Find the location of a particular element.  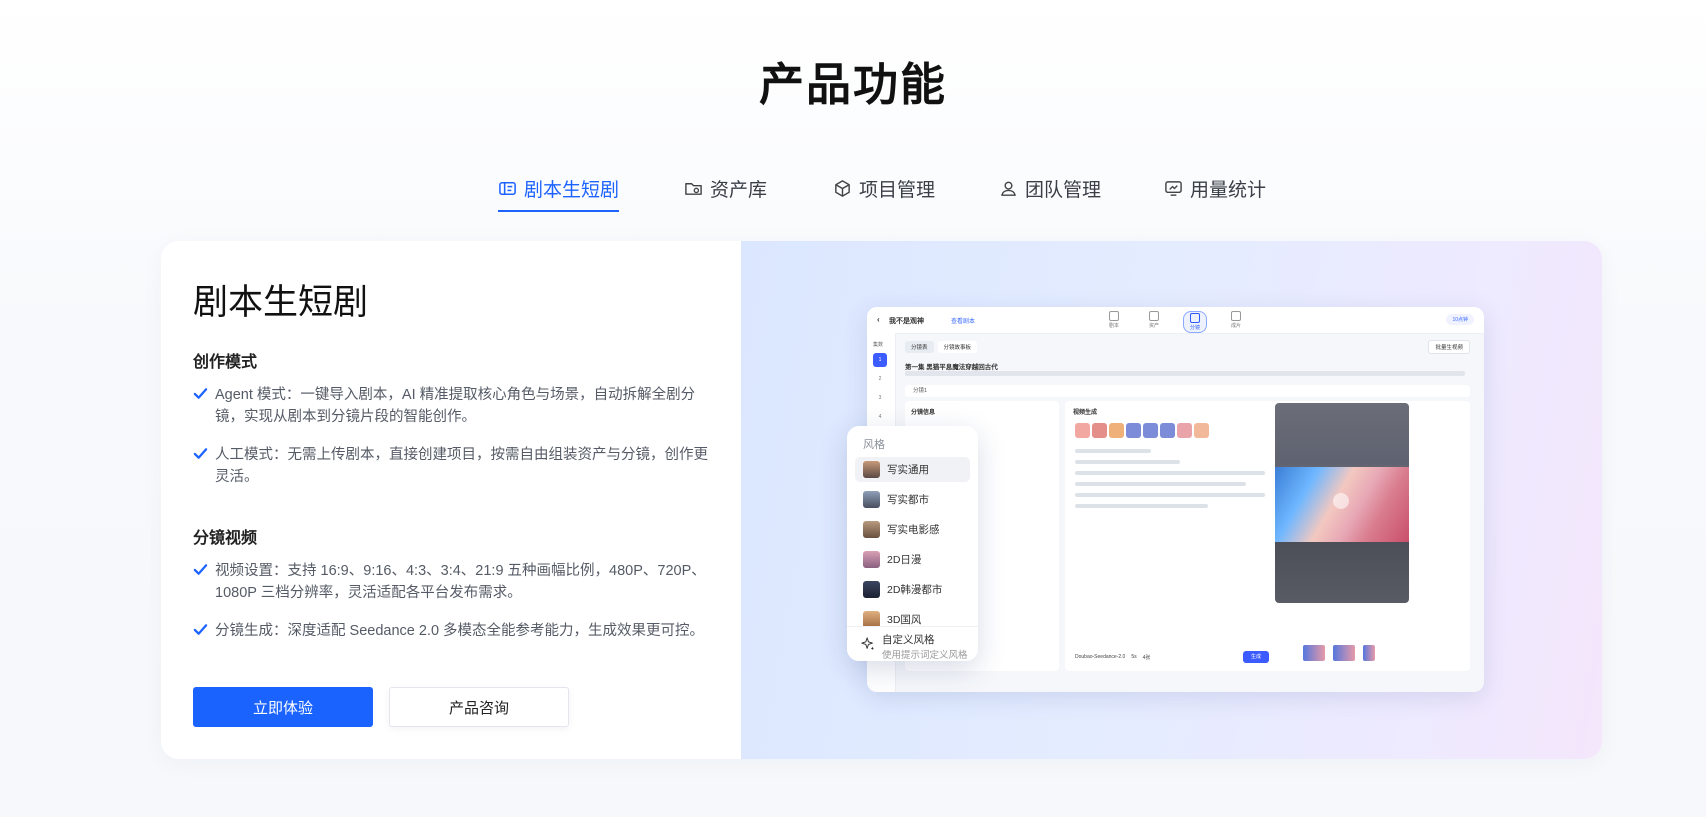

section-title-storyboard-video: 分镜视频 is located at coordinates (225, 538).